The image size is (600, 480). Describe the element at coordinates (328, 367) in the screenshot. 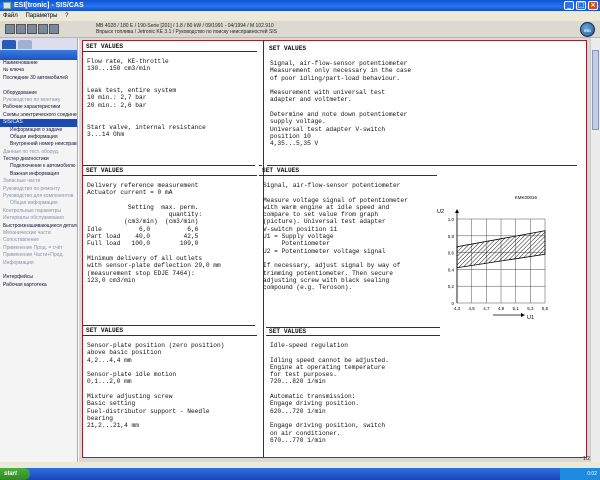

I see `text-line: Engine at operating temperature` at that location.